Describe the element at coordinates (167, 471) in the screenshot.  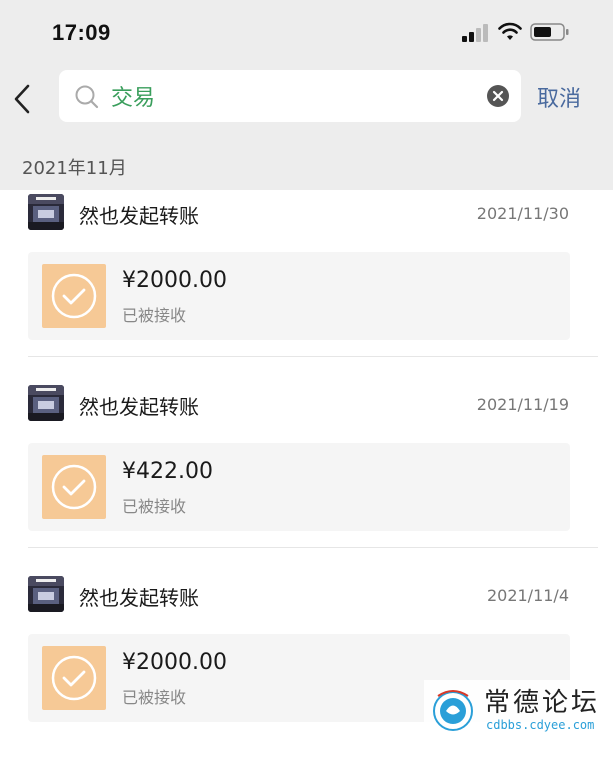
I see `transfer-amount: ¥422.00` at that location.